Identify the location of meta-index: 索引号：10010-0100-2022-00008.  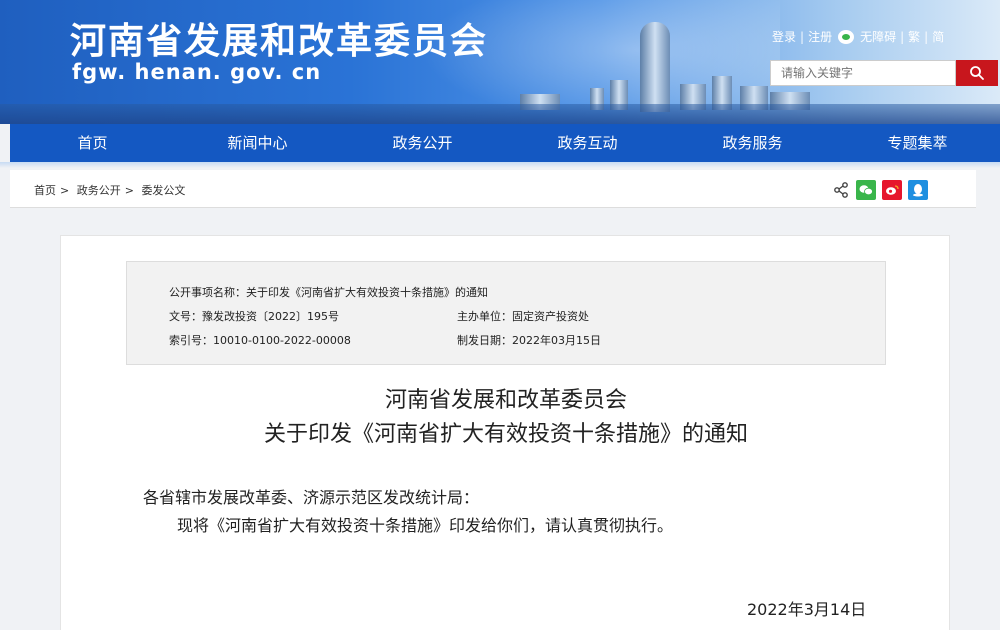
(260, 340).